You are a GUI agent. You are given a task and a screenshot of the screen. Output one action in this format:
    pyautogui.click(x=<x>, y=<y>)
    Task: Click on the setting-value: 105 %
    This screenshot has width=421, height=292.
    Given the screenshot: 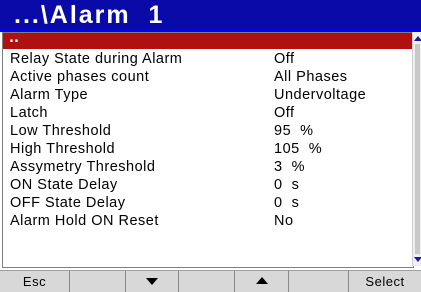 What is the action you would take?
    pyautogui.click(x=298, y=149)
    